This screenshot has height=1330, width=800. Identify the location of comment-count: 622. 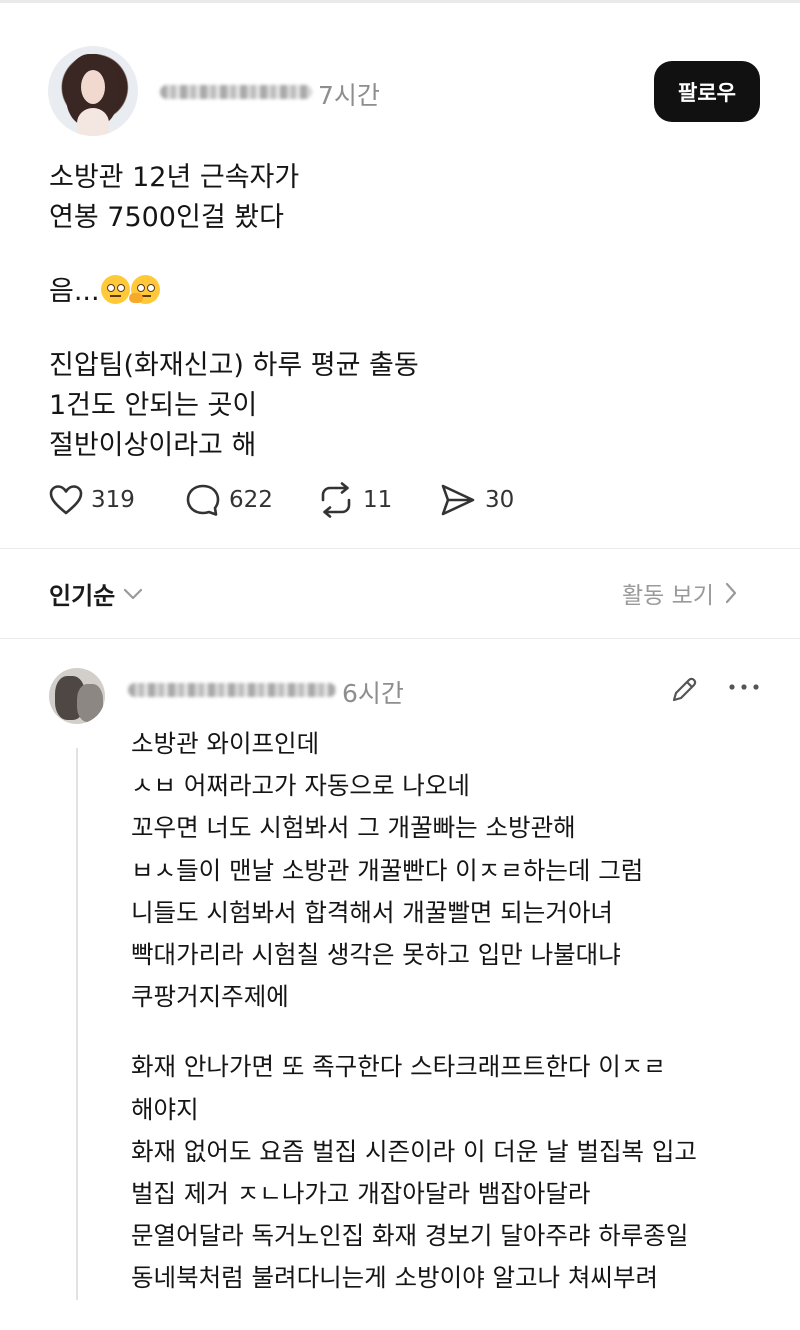
(251, 500).